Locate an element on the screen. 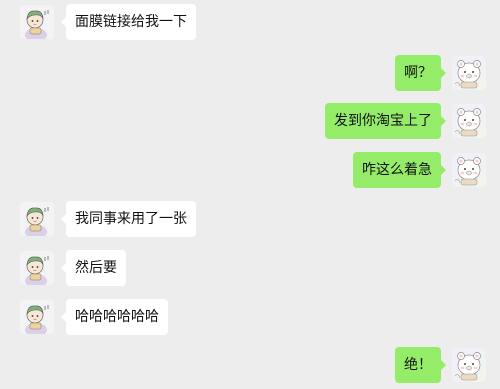  incoming-message-bubble: 哈哈哈哈哈哈 is located at coordinates (114, 317).